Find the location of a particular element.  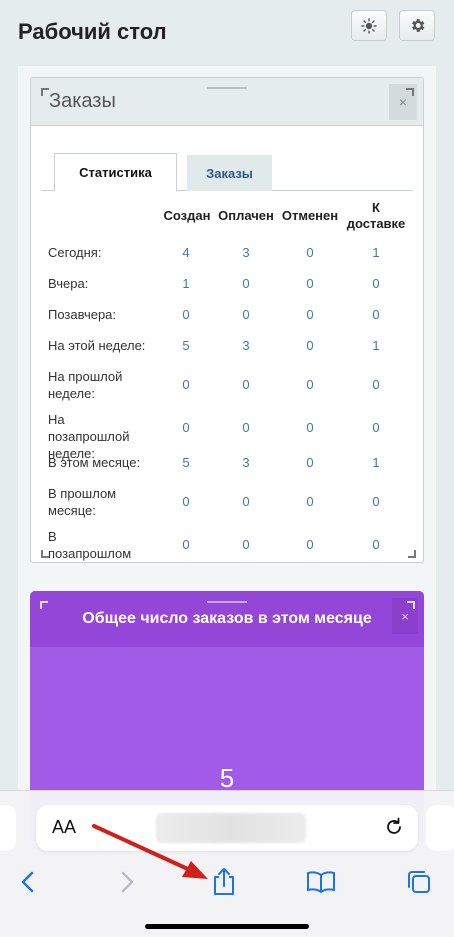

url-text-redacted is located at coordinates (231, 828).